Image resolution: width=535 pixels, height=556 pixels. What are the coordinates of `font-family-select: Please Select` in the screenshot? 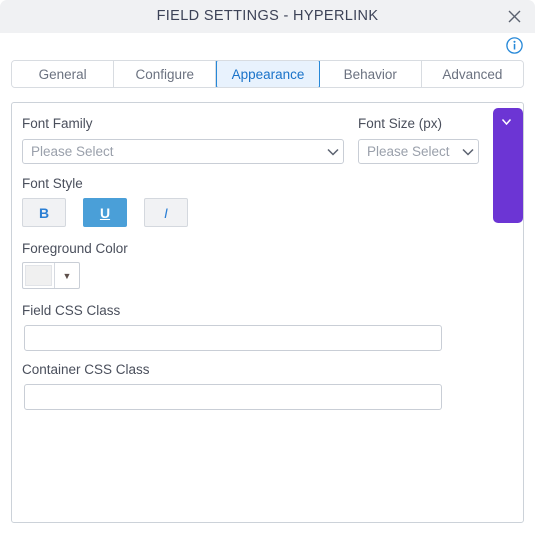 It's located at (183, 151).